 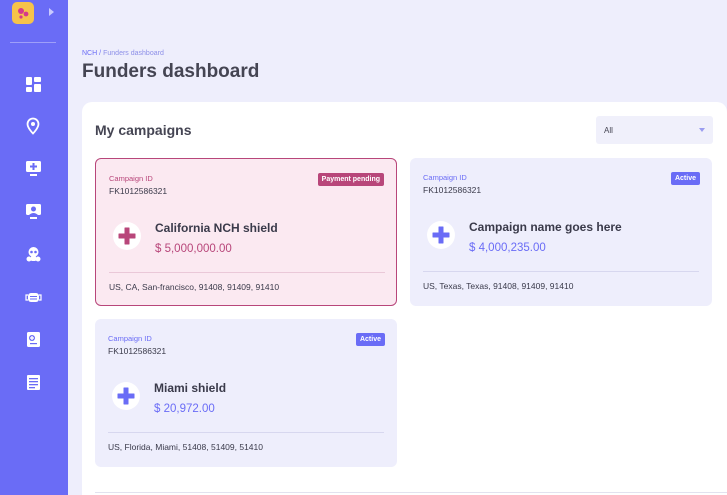 I want to click on panel-title: My campaigns, so click(x=143, y=130).